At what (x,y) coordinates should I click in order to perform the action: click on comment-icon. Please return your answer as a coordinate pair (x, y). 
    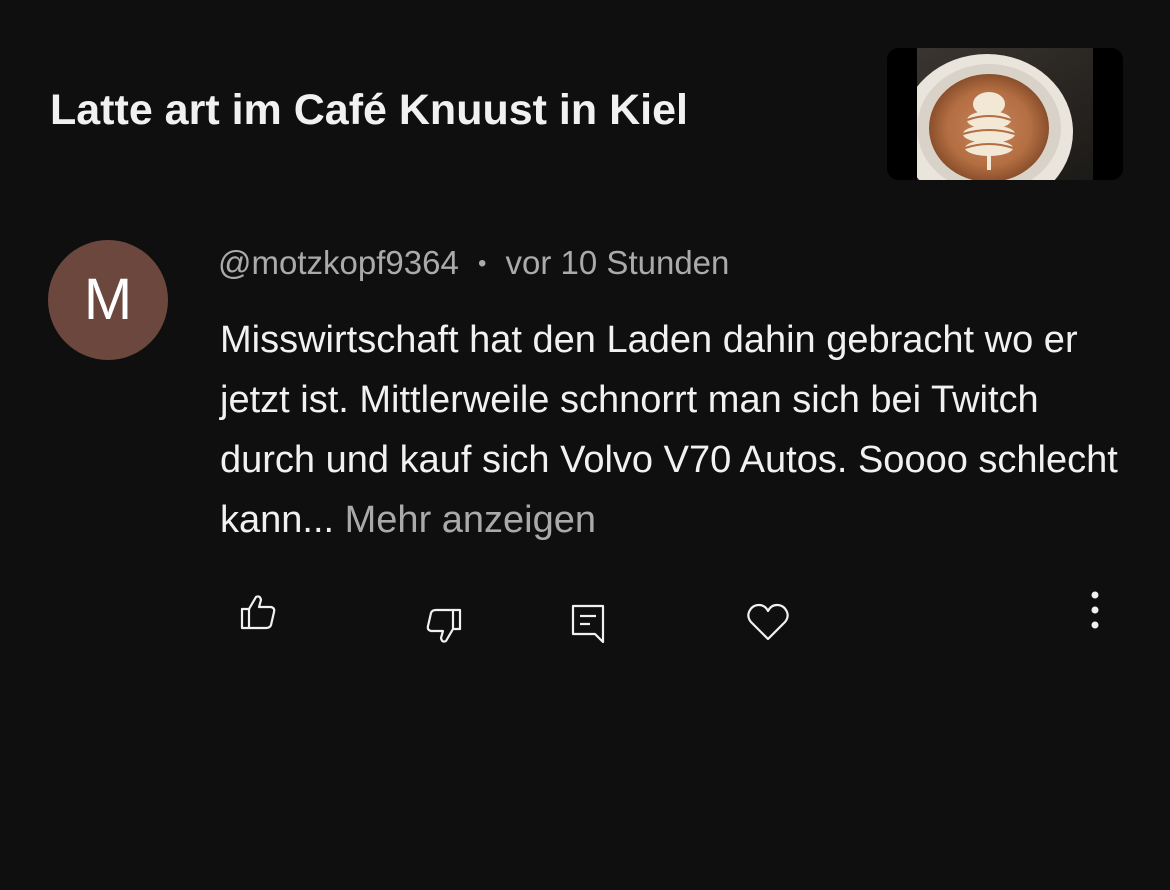
    Looking at the image, I should click on (588, 624).